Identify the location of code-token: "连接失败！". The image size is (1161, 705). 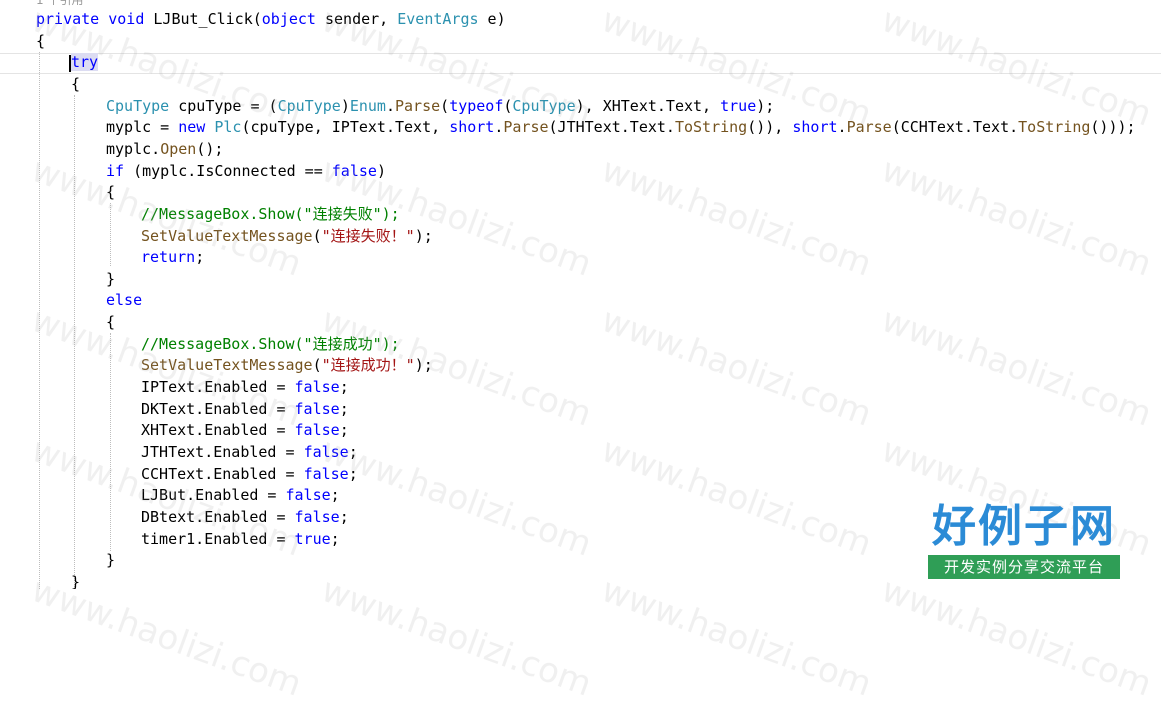
(368, 235).